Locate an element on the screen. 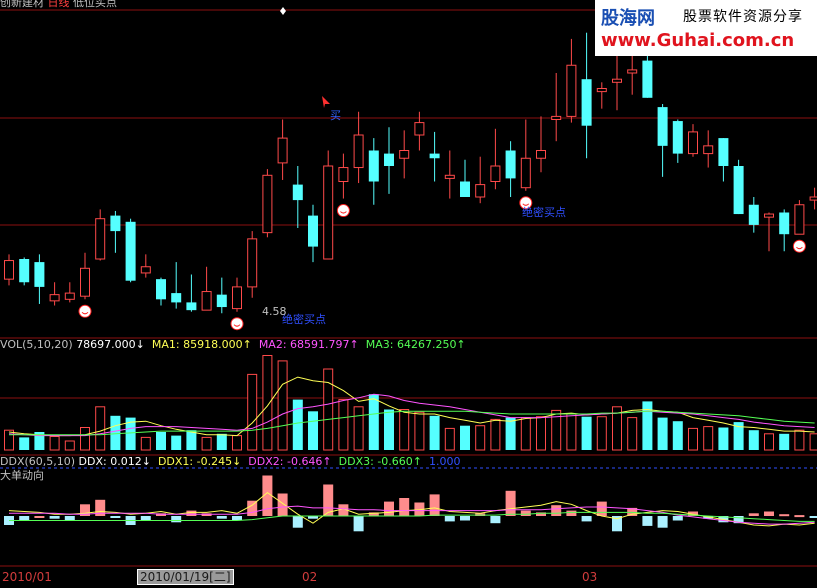  ddx2-value: DDX2: -0.646↑ is located at coordinates (290, 461).